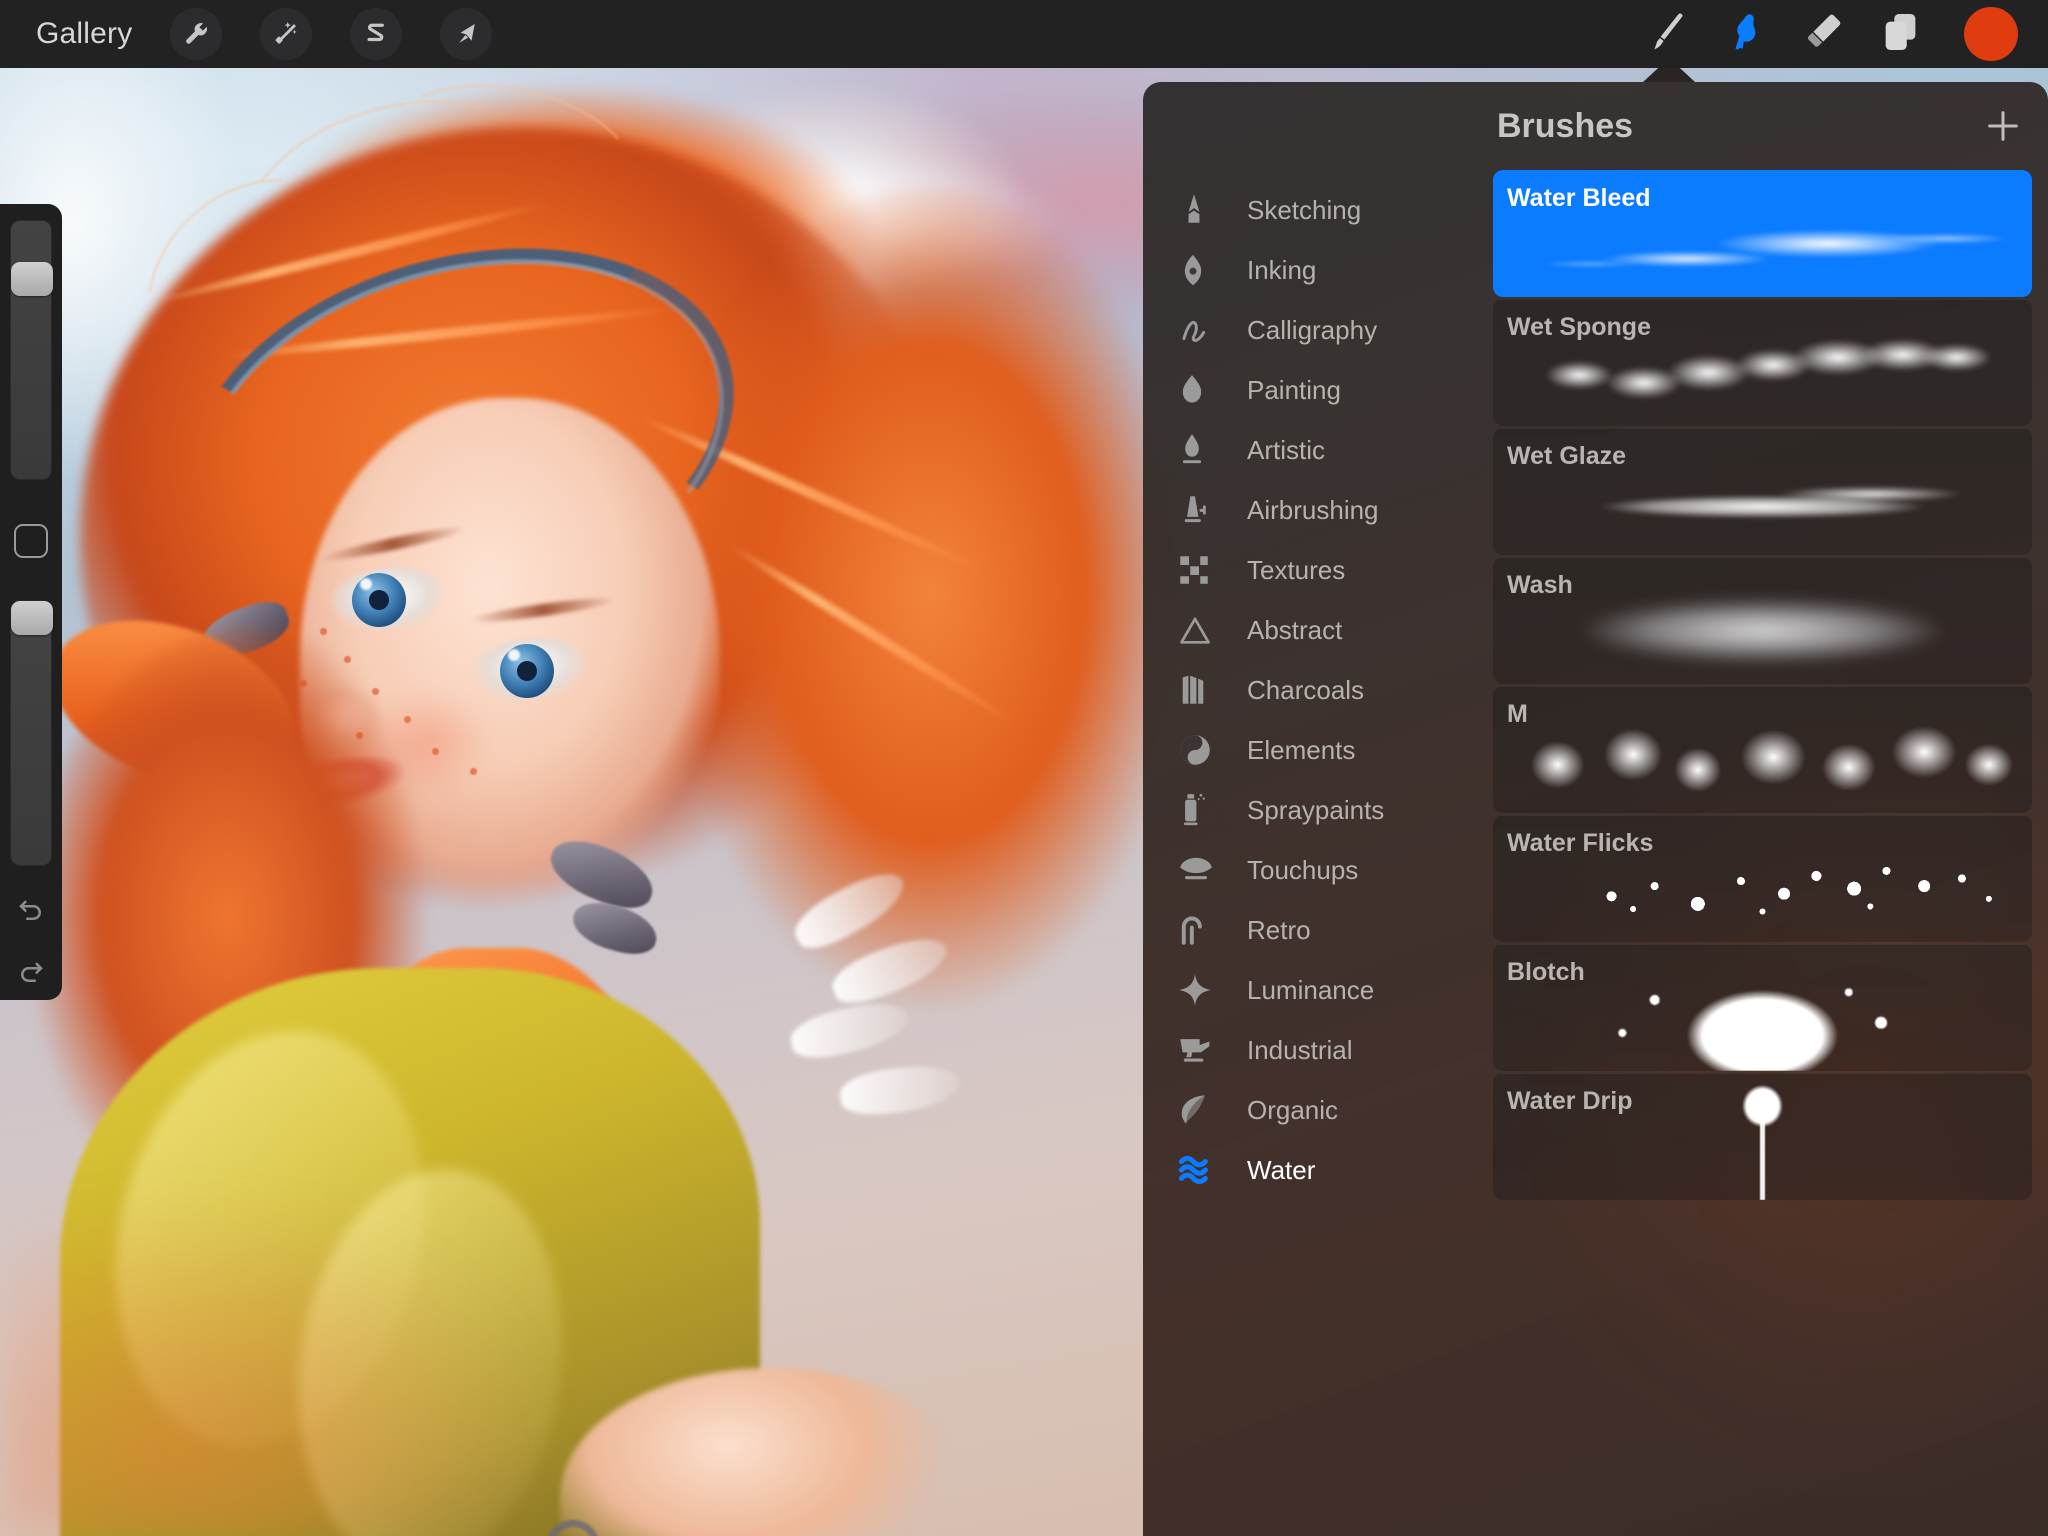  What do you see at coordinates (1296, 569) in the screenshot?
I see `category-label: Textures` at bounding box center [1296, 569].